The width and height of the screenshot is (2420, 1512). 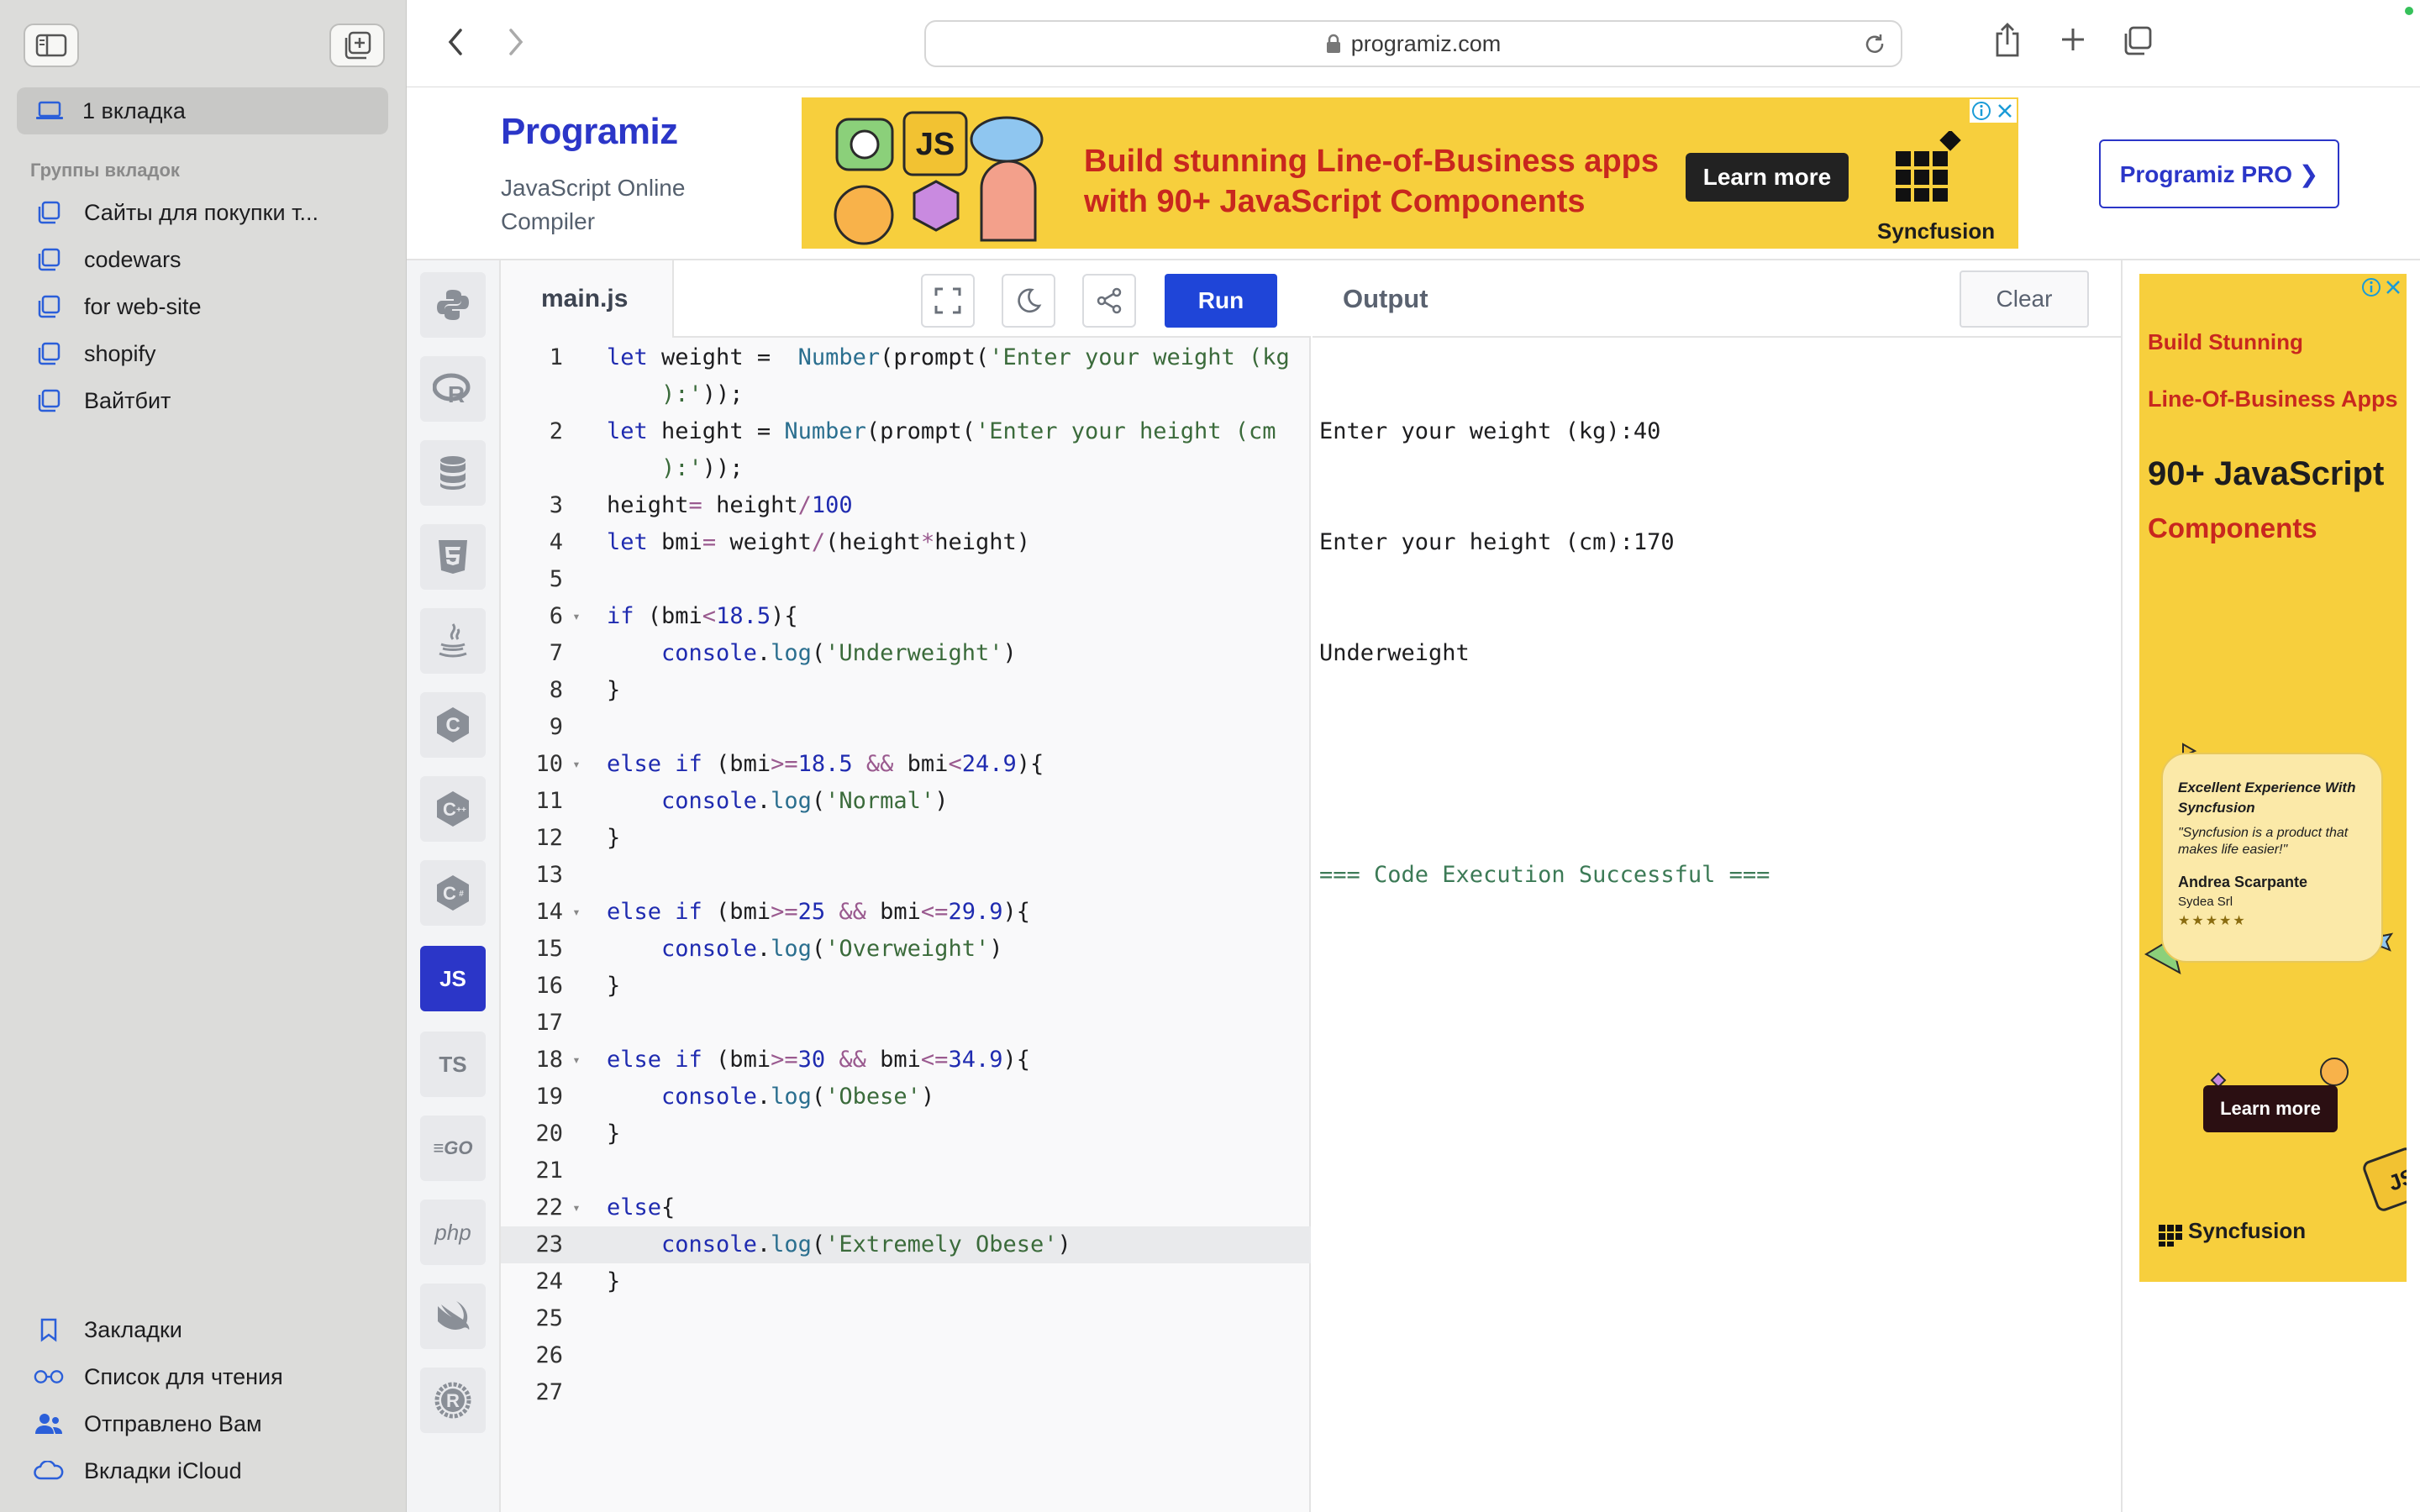 What do you see at coordinates (453, 1064) in the screenshot?
I see `lang-ts-button: TS` at bounding box center [453, 1064].